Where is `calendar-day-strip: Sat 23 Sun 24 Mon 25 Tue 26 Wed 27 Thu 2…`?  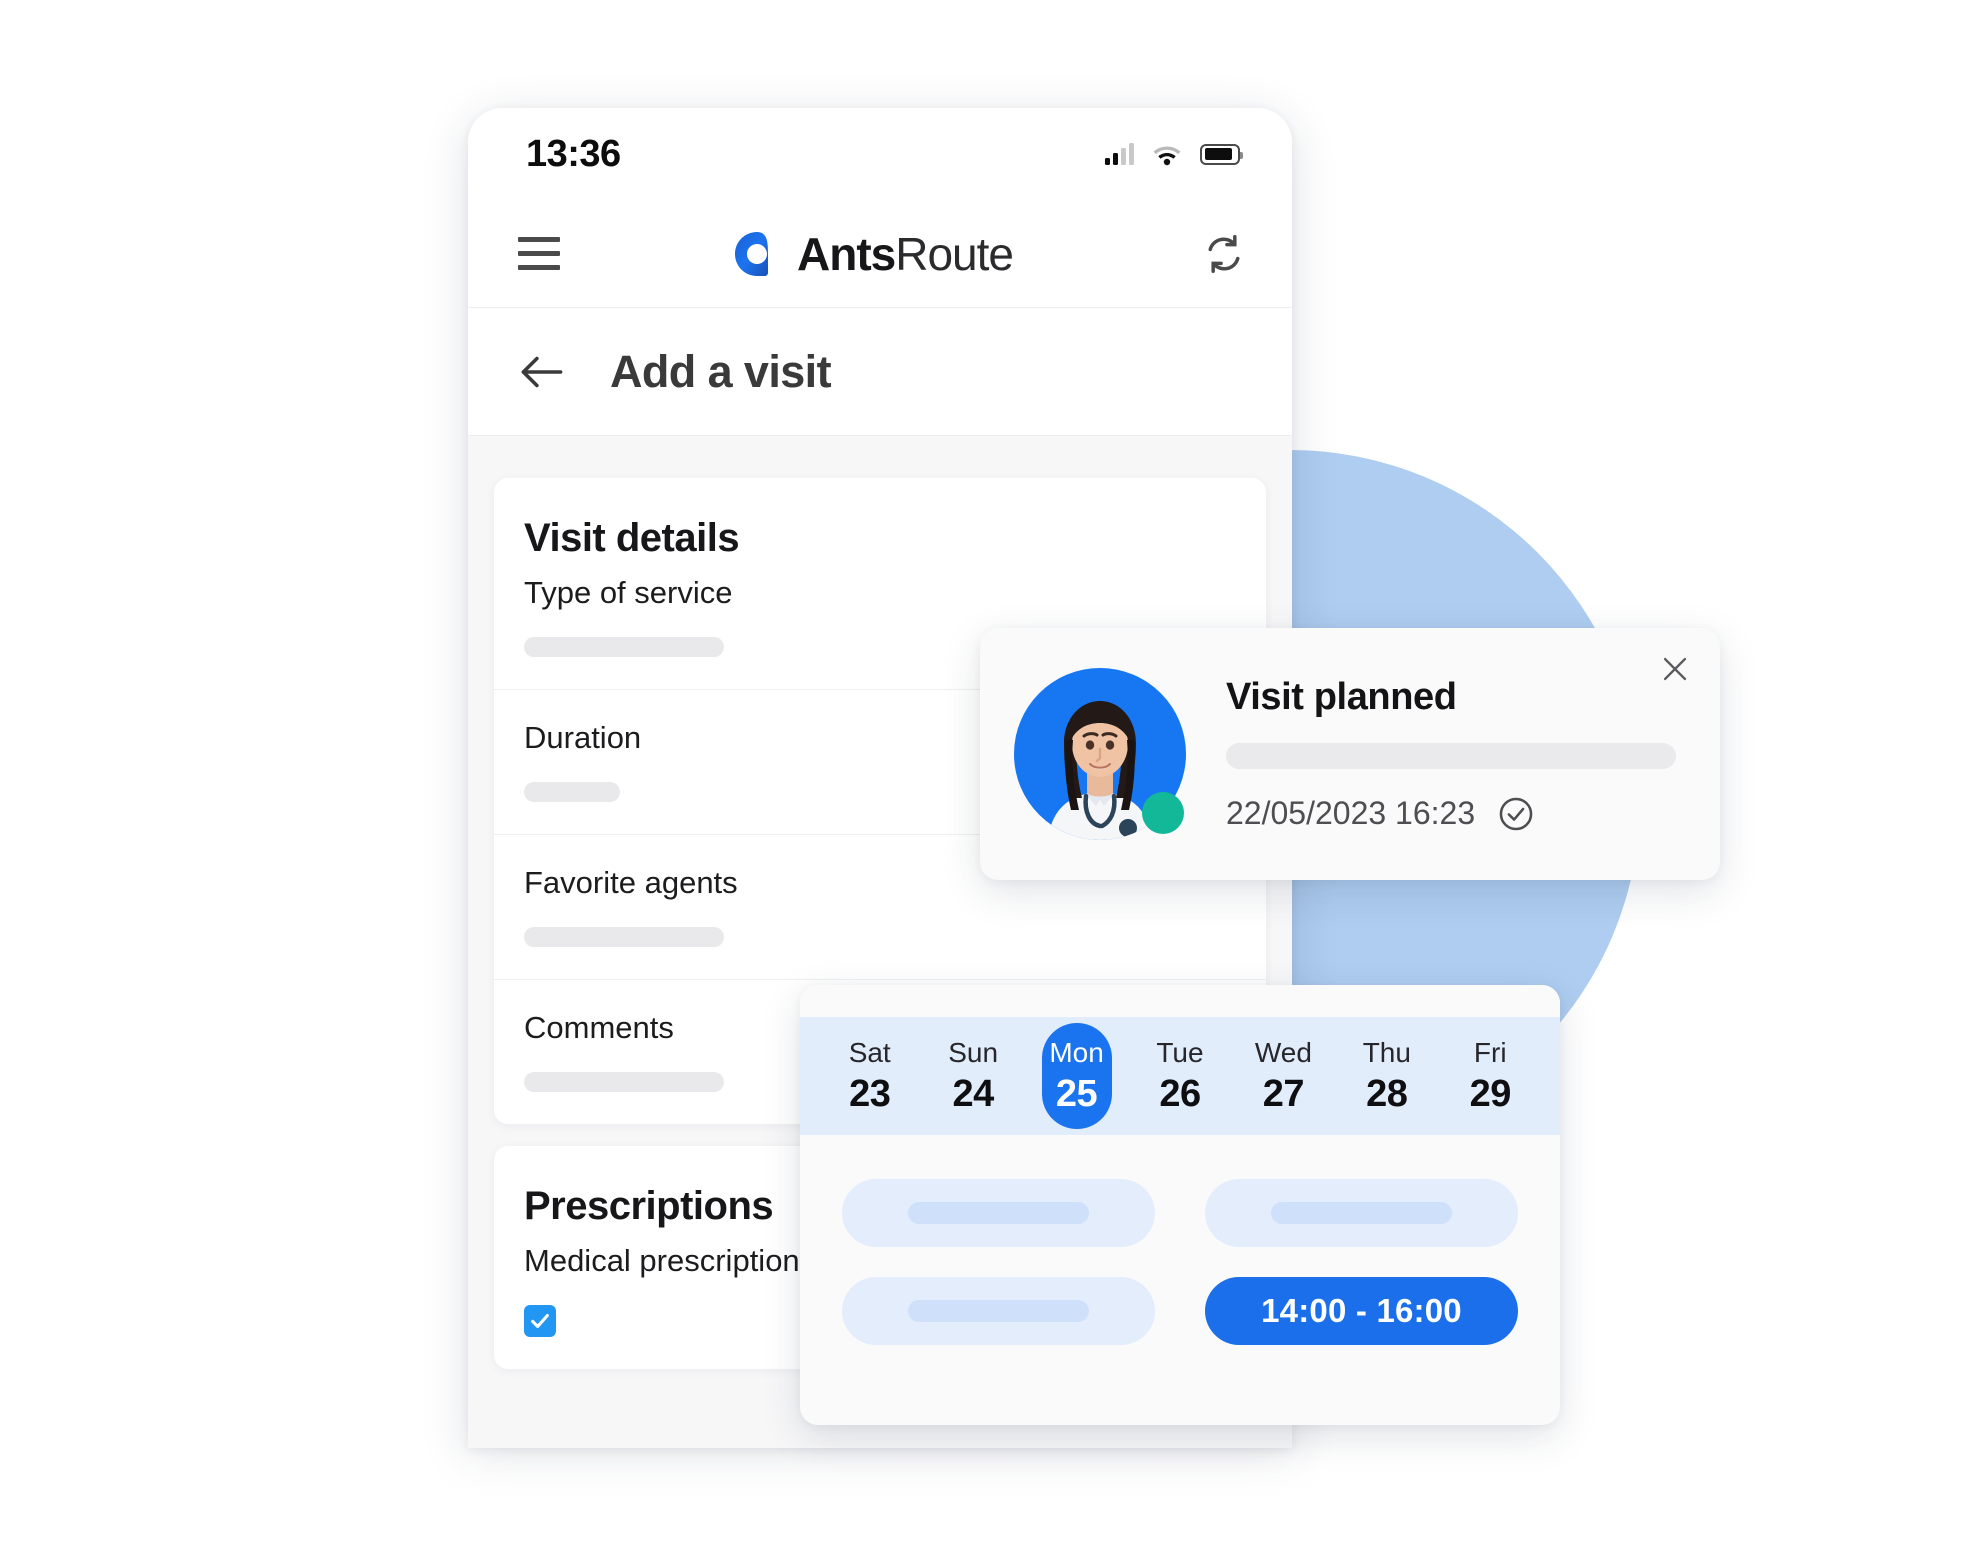 calendar-day-strip: Sat 23 Sun 24 Mon 25 Tue 26 Wed 27 Thu 2… is located at coordinates (1180, 1076).